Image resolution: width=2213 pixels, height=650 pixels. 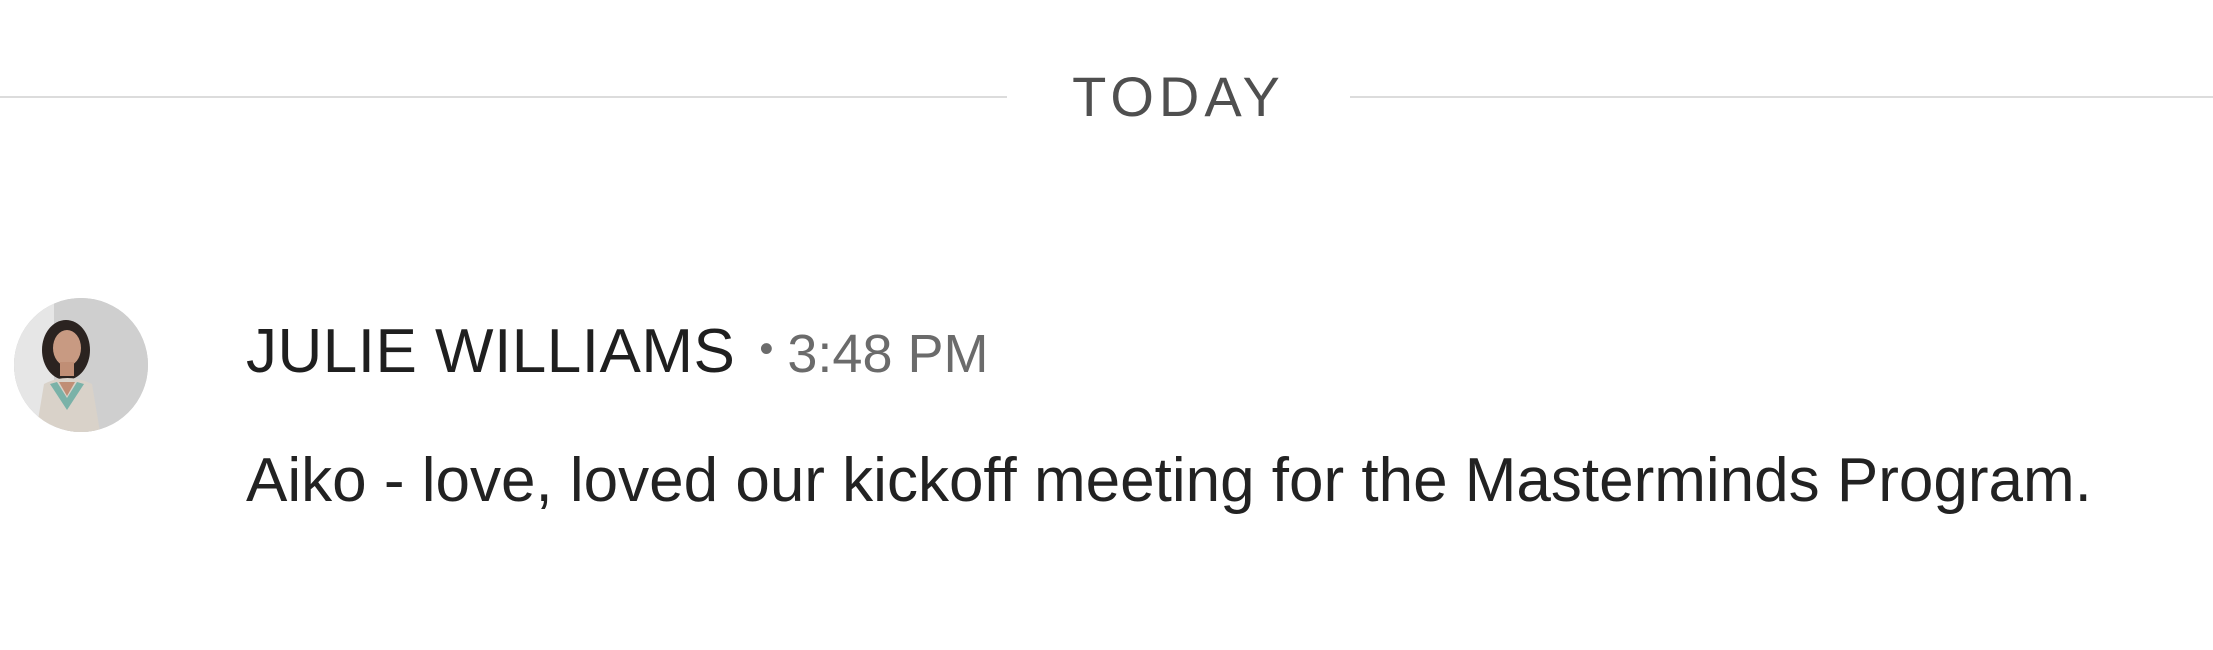 I want to click on avatar, so click(x=81, y=365).